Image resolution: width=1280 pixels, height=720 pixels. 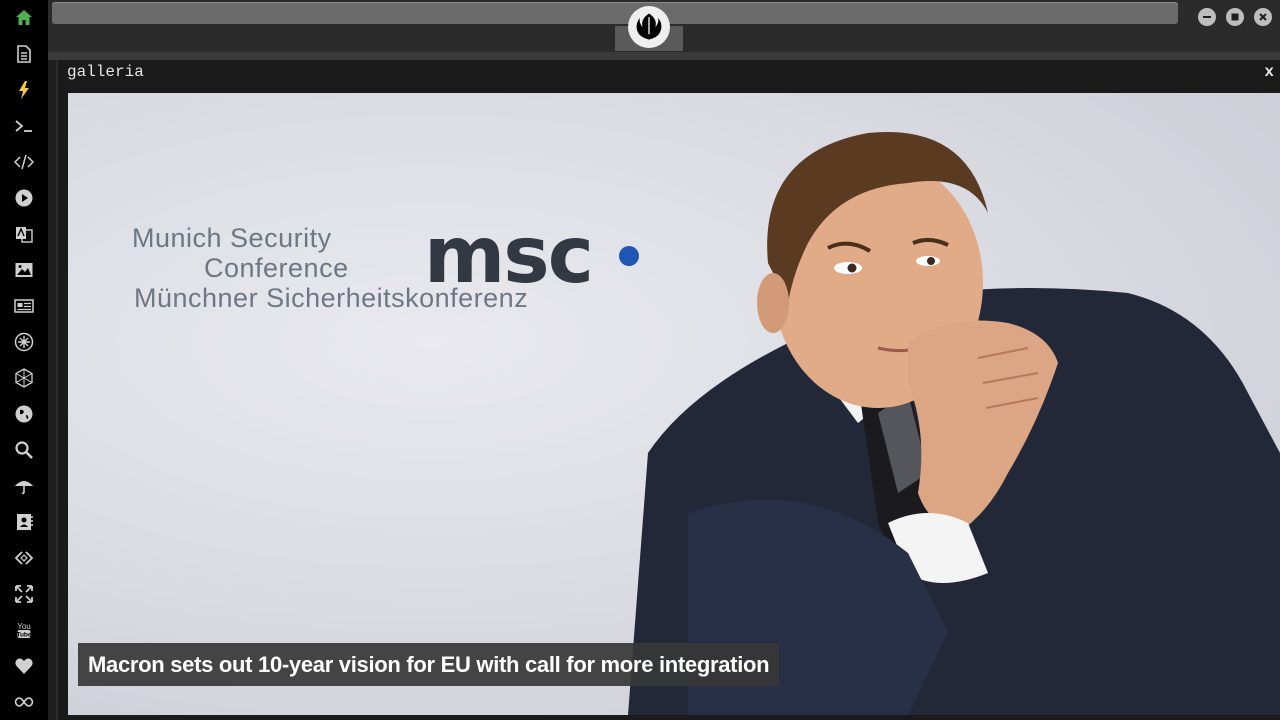 I want to click on sidebar-item-document, so click(x=24, y=54).